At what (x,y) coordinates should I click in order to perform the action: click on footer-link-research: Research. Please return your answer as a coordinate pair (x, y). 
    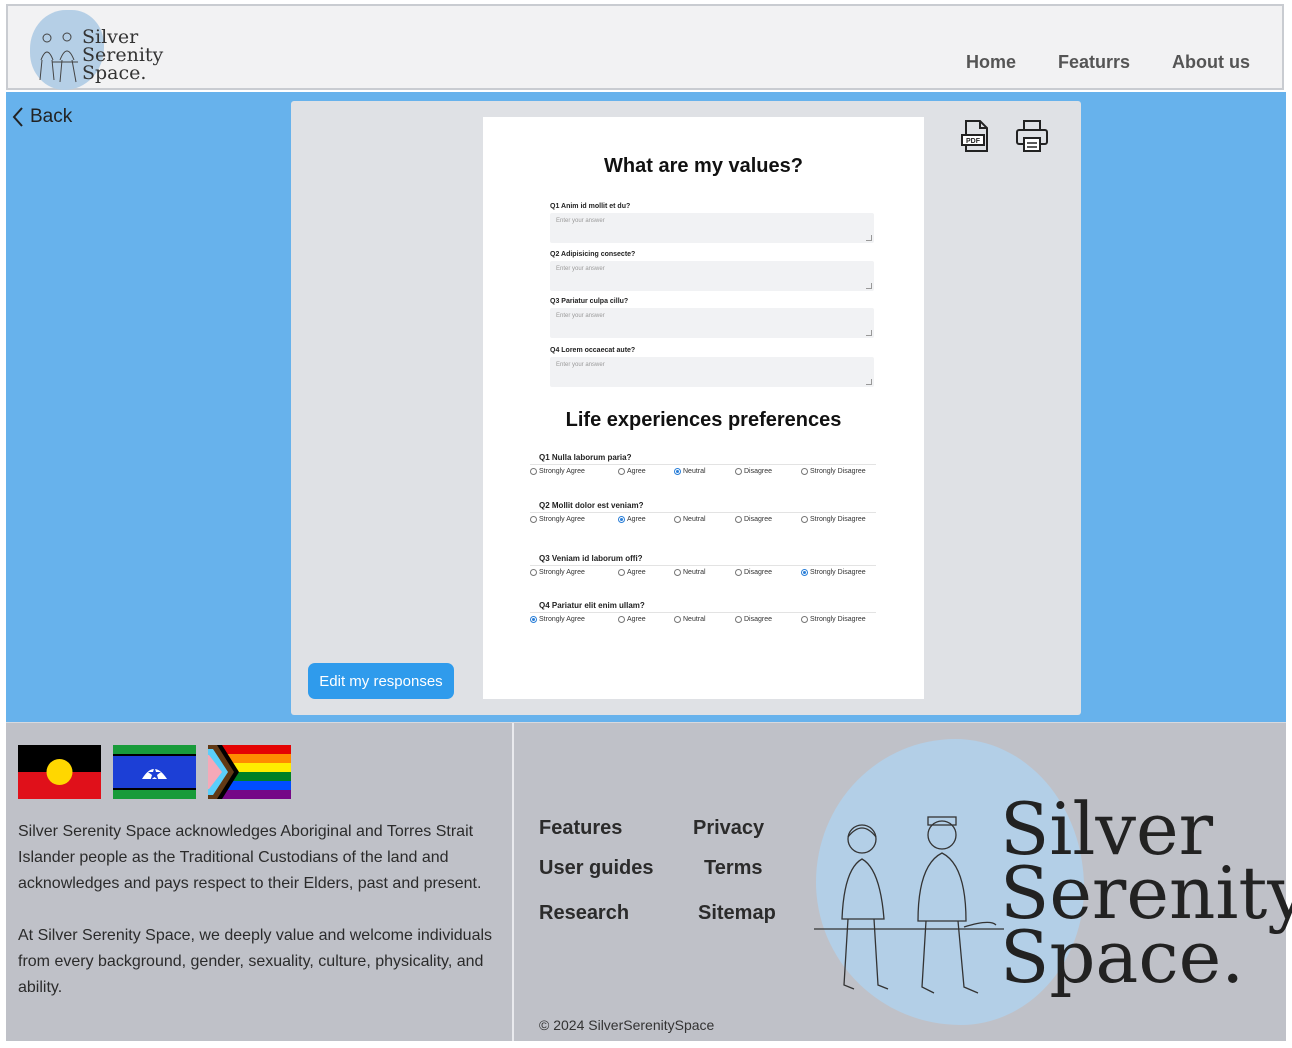
    Looking at the image, I should click on (584, 913).